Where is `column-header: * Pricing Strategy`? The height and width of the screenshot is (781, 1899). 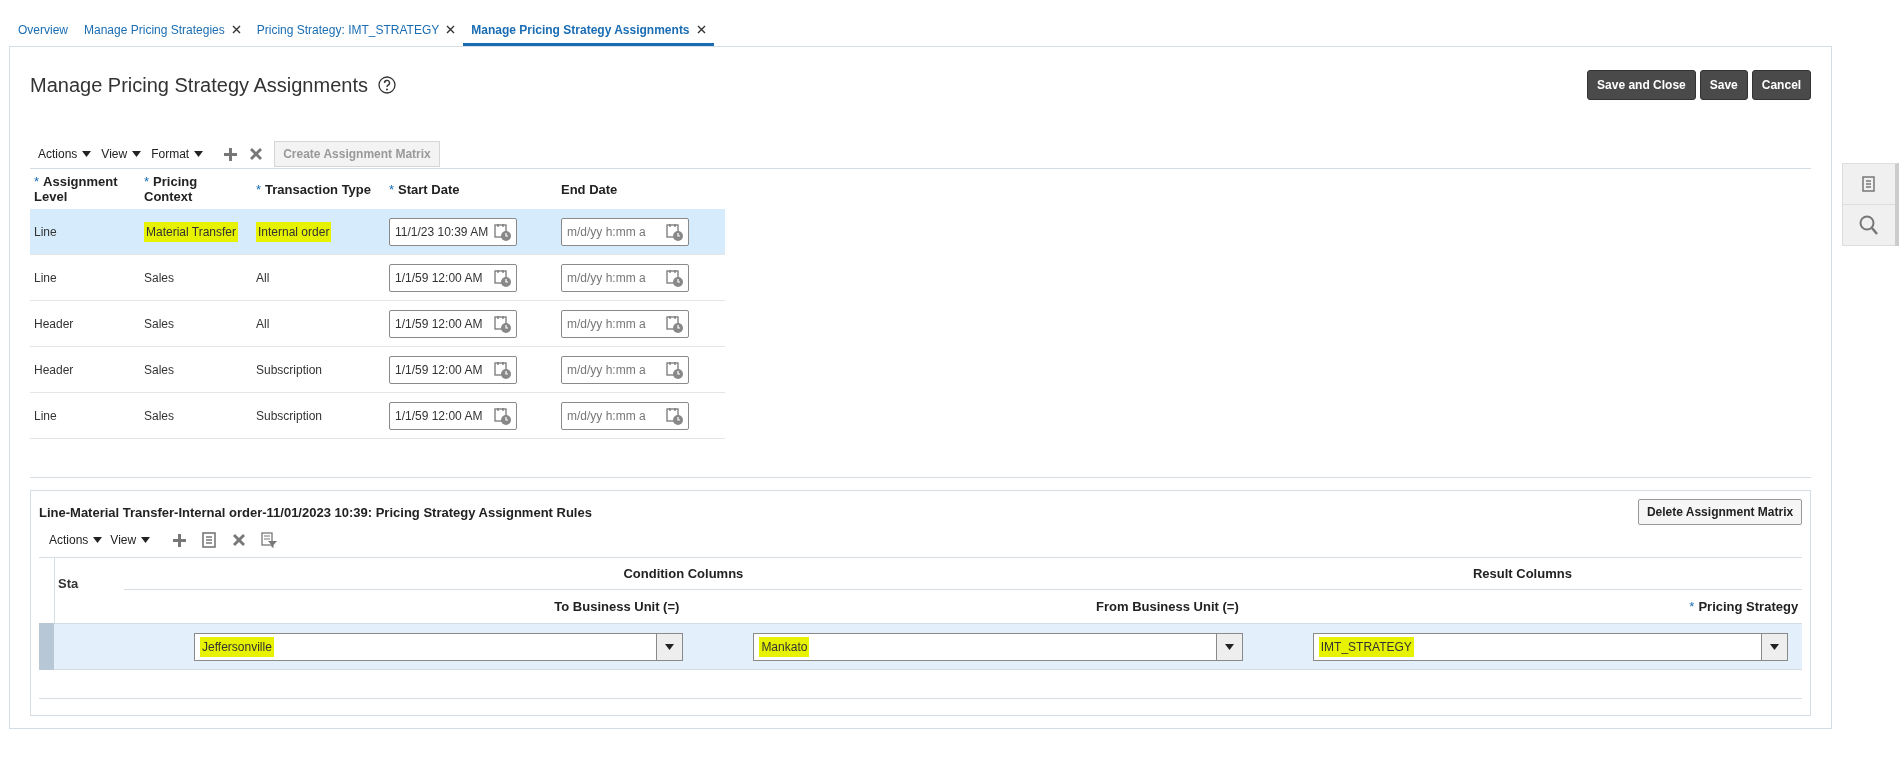
column-header: * Pricing Strategy is located at coordinates (1744, 606).